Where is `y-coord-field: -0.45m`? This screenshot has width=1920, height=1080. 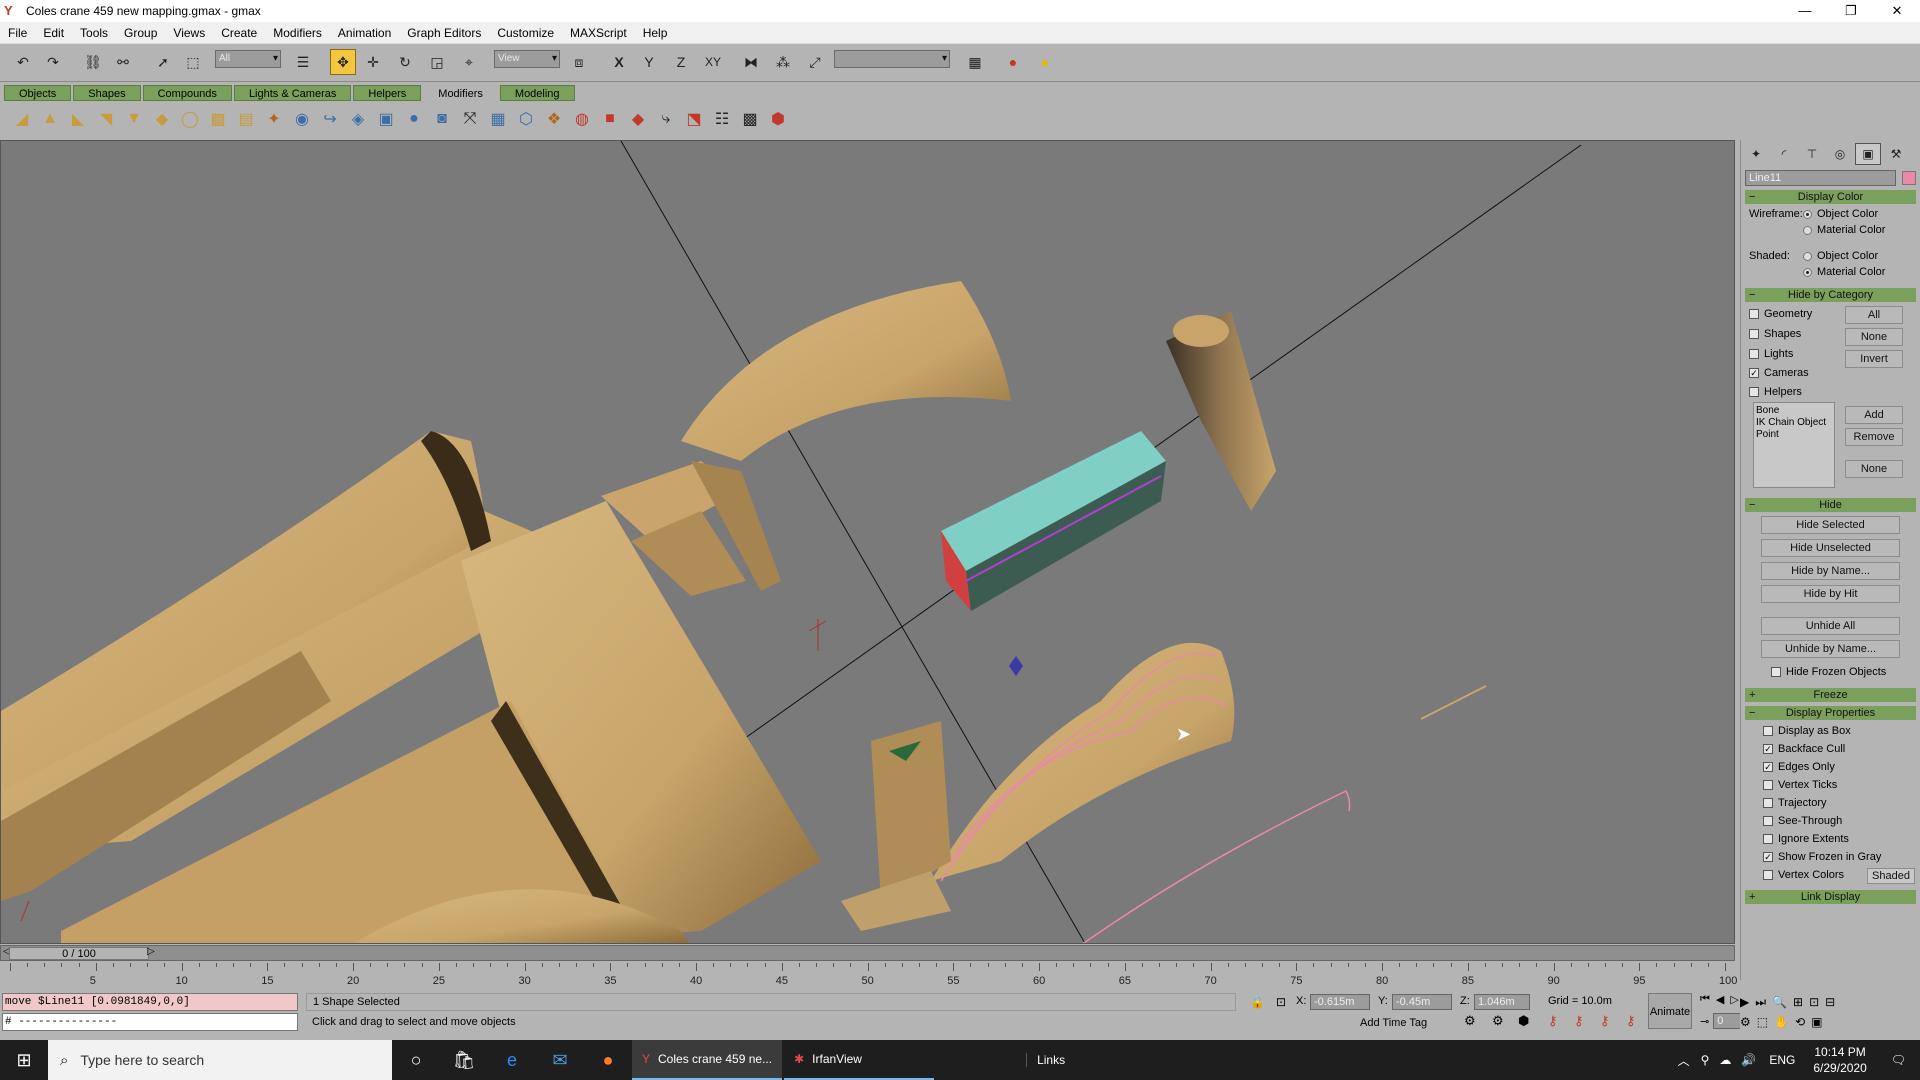
y-coord-field: -0.45m is located at coordinates (1422, 1002).